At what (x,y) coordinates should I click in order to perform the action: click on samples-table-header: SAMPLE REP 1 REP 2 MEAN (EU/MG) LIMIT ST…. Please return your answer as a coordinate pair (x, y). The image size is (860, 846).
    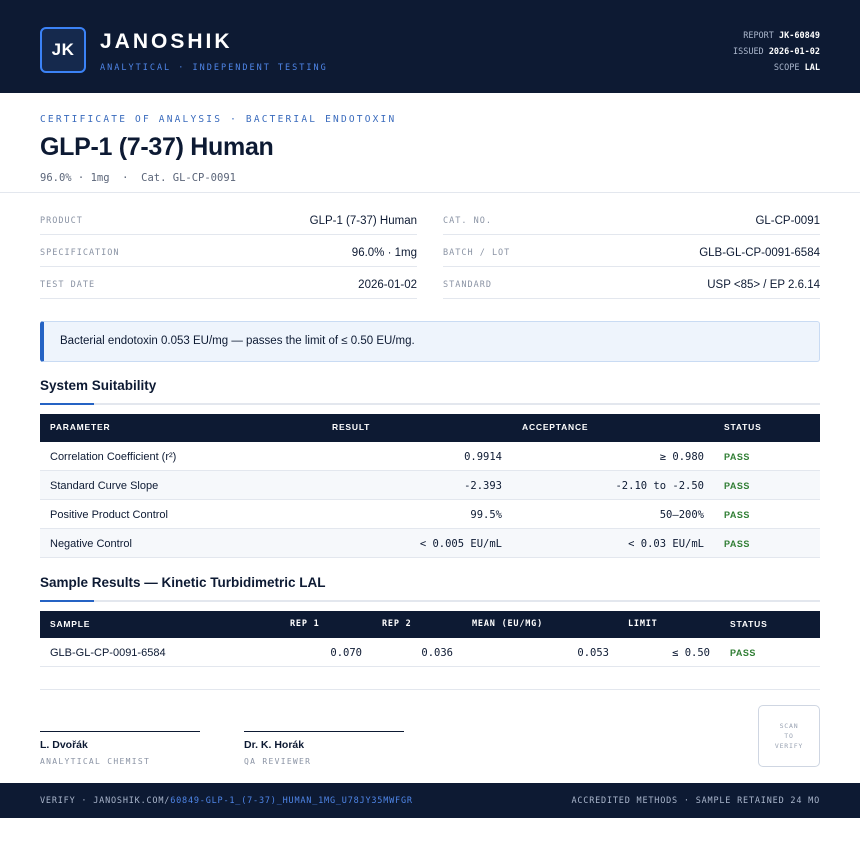
    Looking at the image, I should click on (430, 624).